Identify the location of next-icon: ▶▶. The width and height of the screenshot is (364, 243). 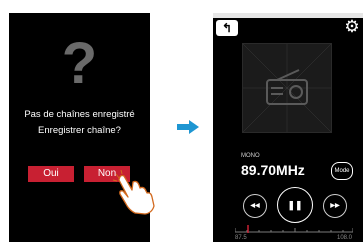
(335, 206).